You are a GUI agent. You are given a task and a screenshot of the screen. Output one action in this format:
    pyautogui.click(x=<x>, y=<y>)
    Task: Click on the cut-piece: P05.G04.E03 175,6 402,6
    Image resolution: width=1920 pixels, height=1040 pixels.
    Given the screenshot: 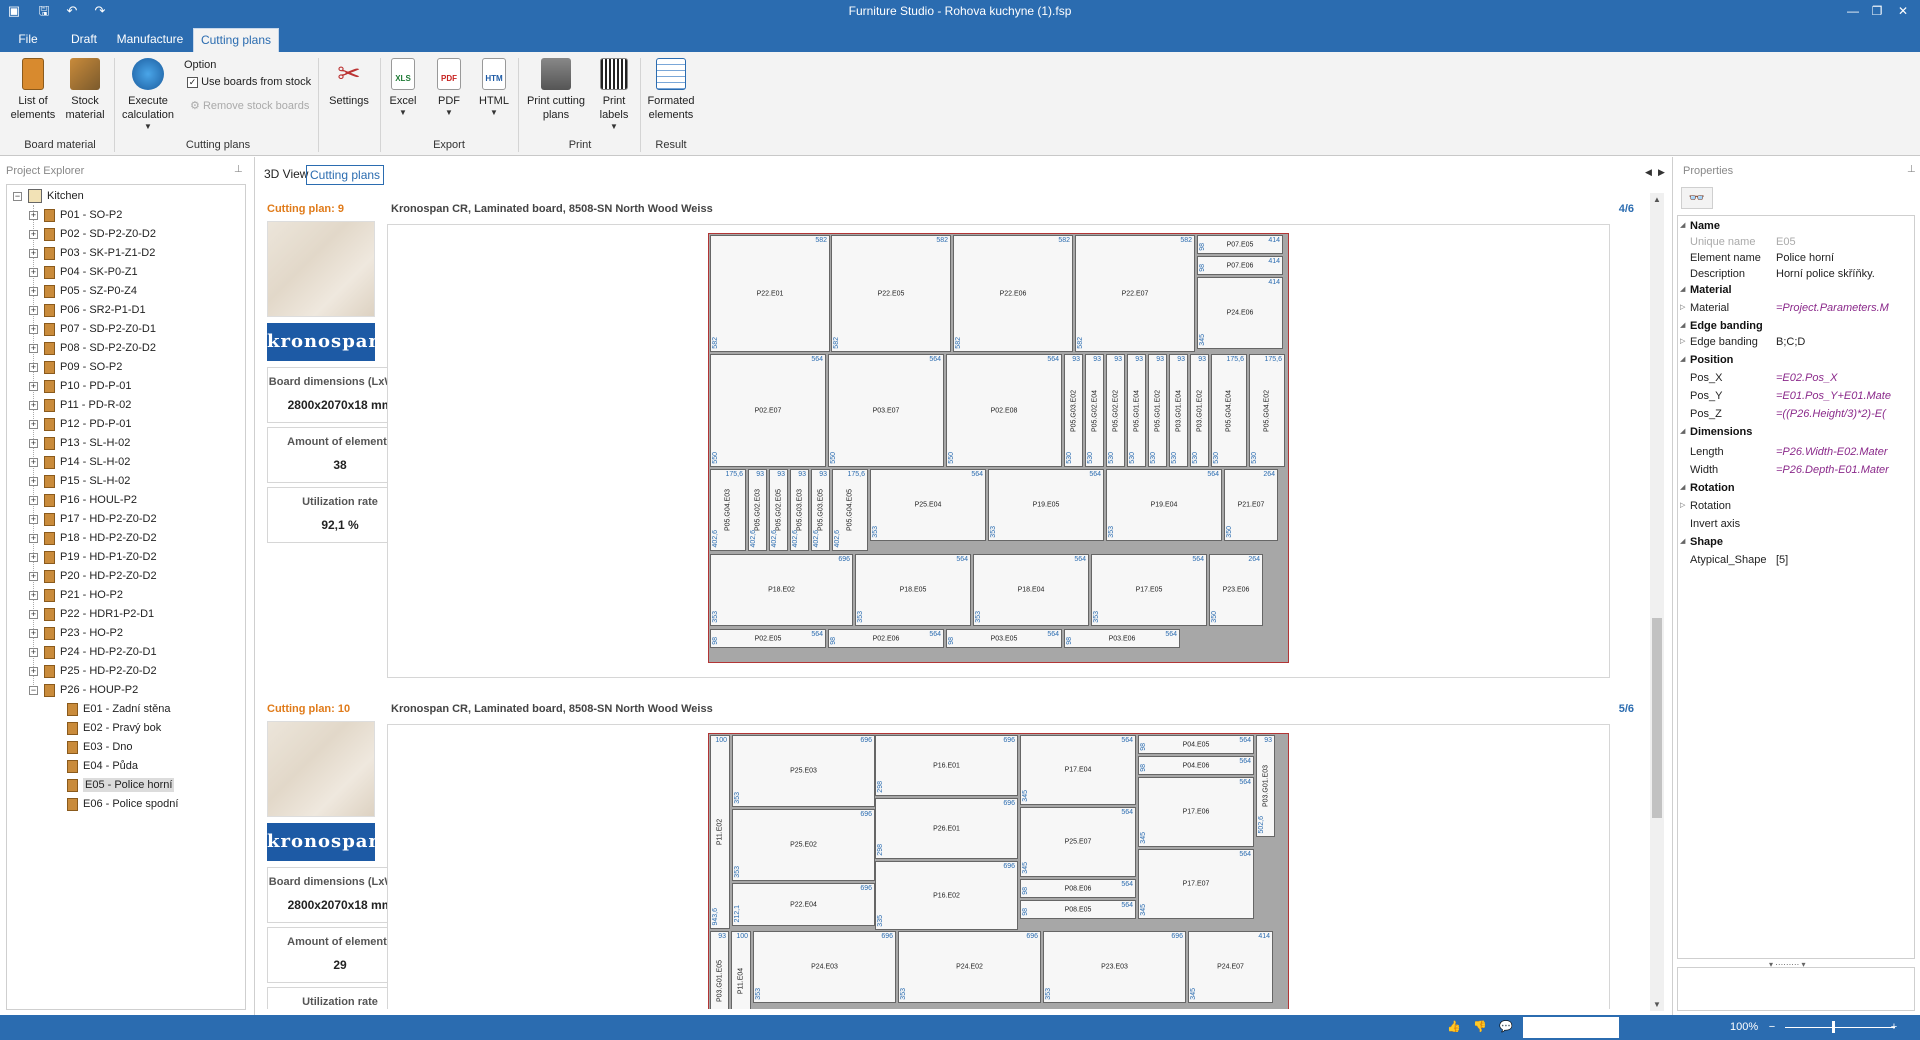 What is the action you would take?
    pyautogui.click(x=728, y=510)
    